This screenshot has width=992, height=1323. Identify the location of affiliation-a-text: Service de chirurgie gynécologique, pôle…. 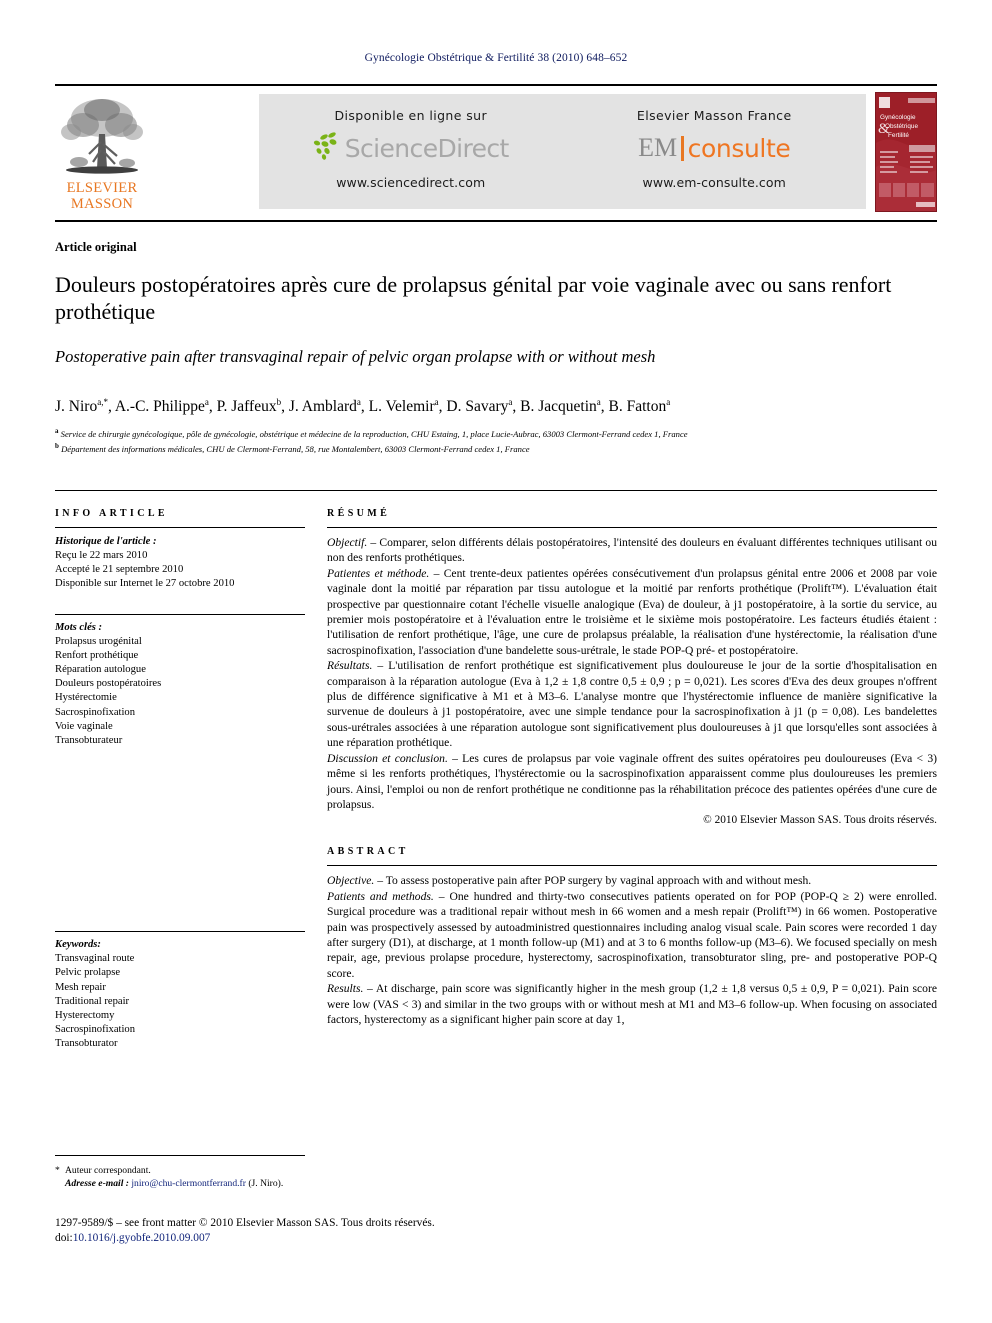
(374, 434).